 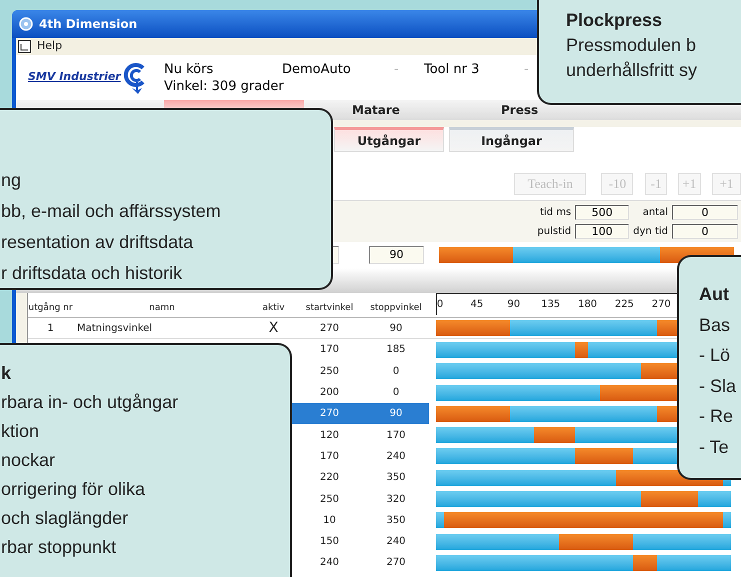 What do you see at coordinates (614, 20) in the screenshot?
I see `callout-title: Plockpress` at bounding box center [614, 20].